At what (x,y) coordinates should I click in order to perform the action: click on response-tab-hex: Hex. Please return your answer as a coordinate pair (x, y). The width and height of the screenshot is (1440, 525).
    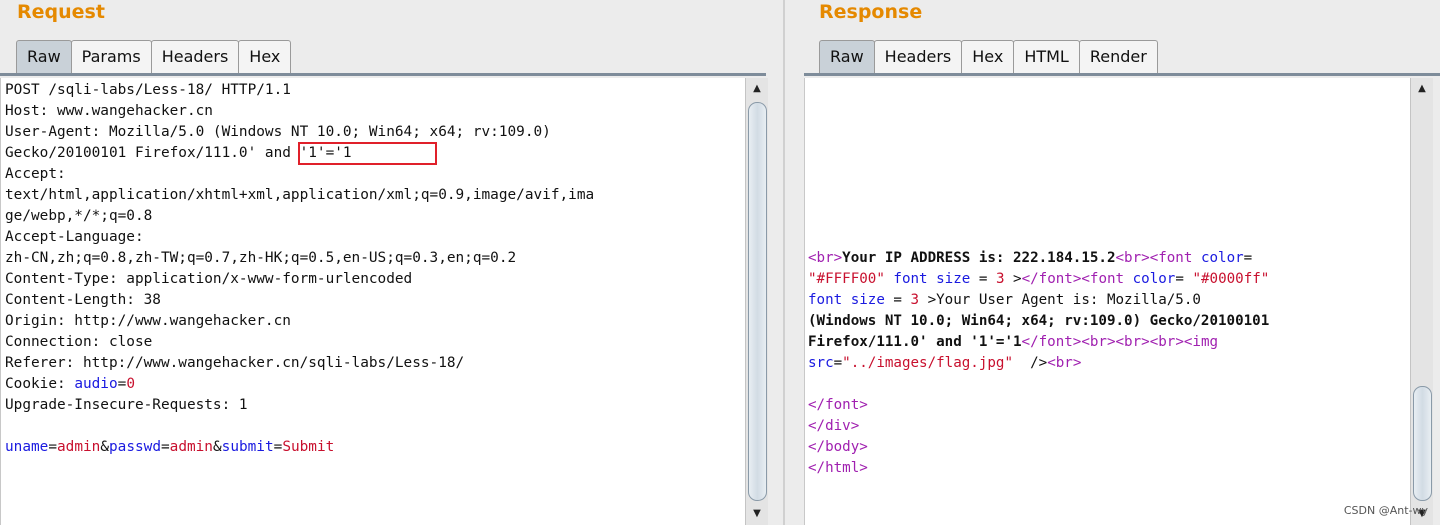
    Looking at the image, I should click on (988, 56).